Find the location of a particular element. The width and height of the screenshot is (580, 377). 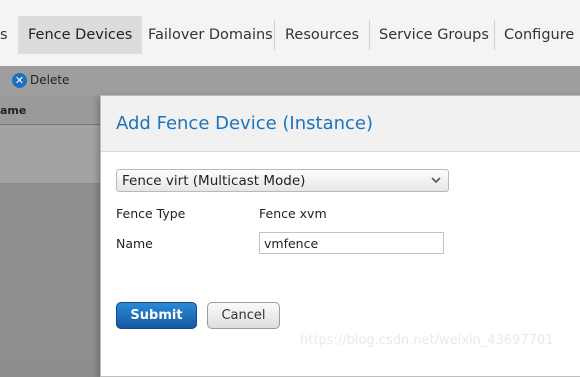

dialog-title: Add Fence Device (Instance) is located at coordinates (245, 123).